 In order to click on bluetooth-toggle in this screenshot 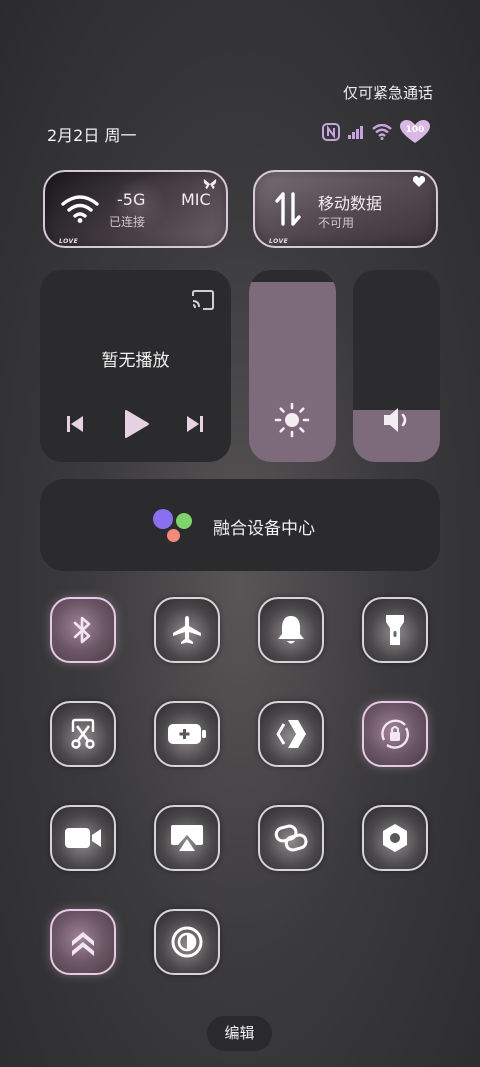, I will do `click(83, 630)`.